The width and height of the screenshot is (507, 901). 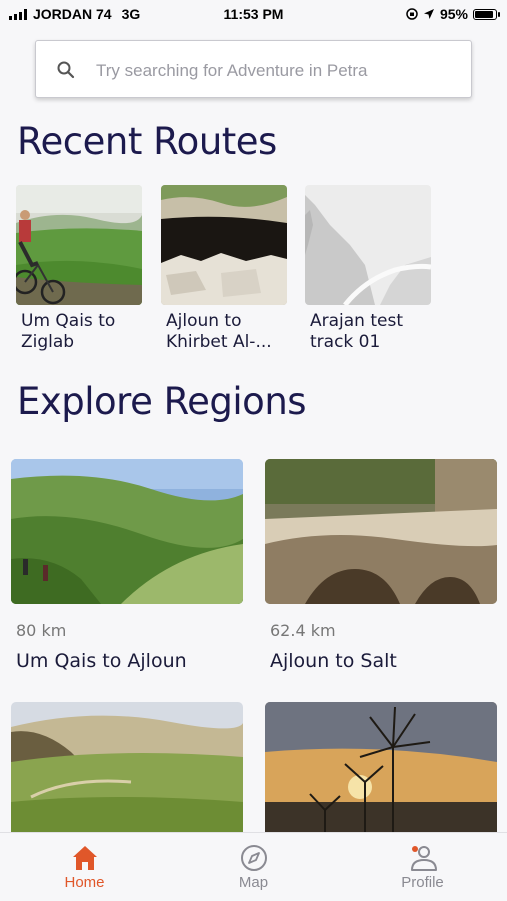 What do you see at coordinates (66, 70) in the screenshot?
I see `search-icon` at bounding box center [66, 70].